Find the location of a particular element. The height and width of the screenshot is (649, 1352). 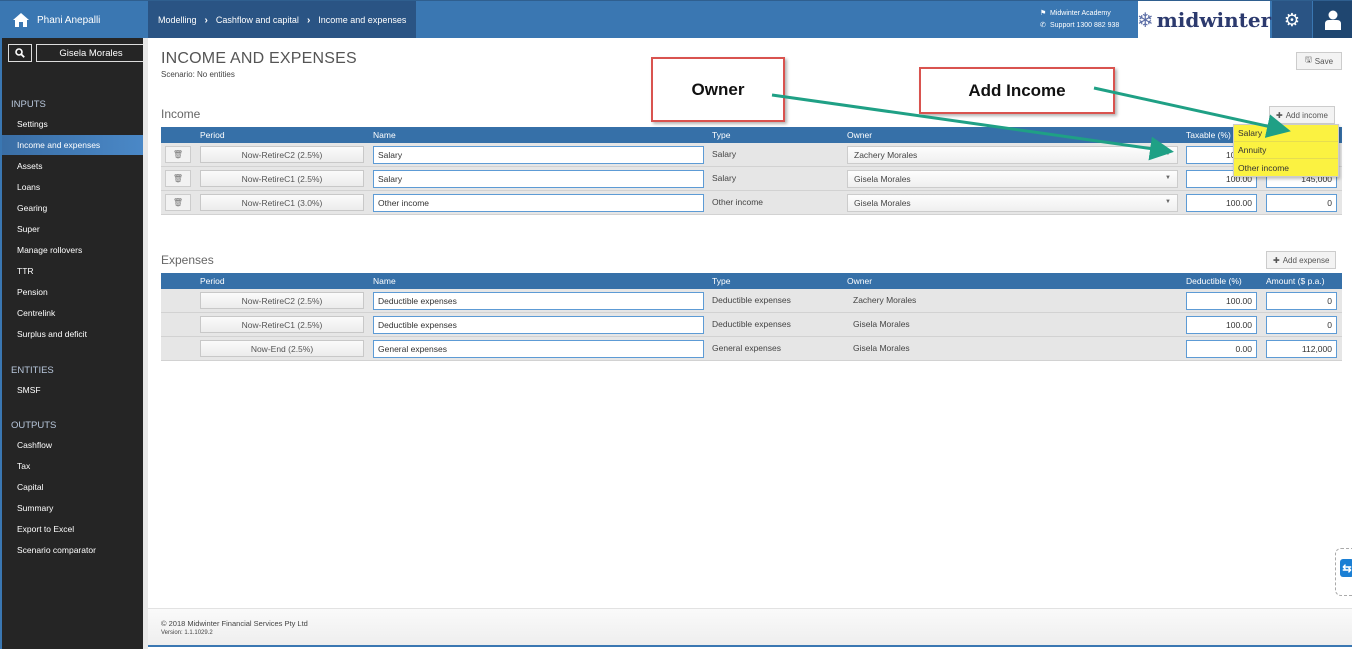

sidebar-item-tax: Tax is located at coordinates (72, 466).